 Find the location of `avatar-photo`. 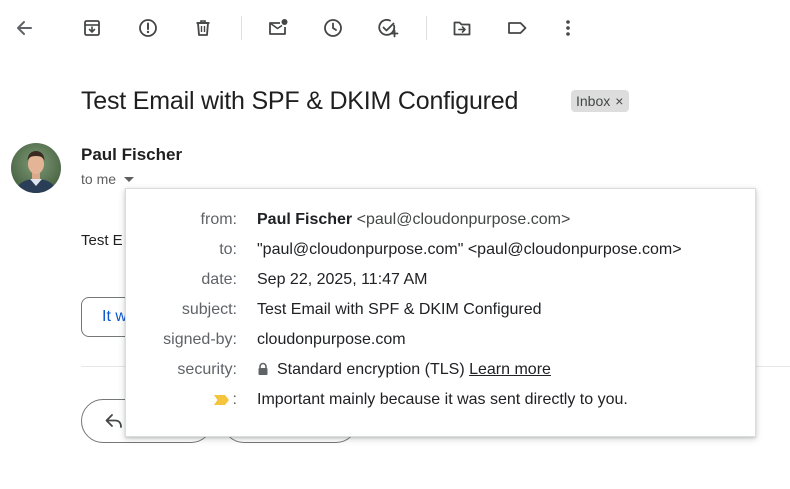

avatar-photo is located at coordinates (36, 168).